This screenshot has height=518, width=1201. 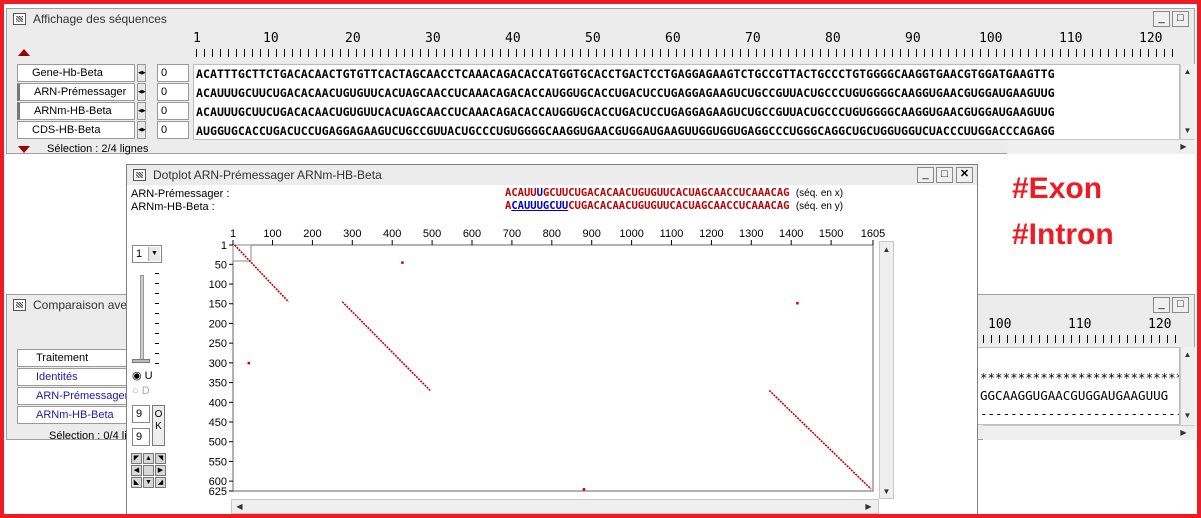 I want to click on x-tick-label: 400, so click(x=392, y=234).